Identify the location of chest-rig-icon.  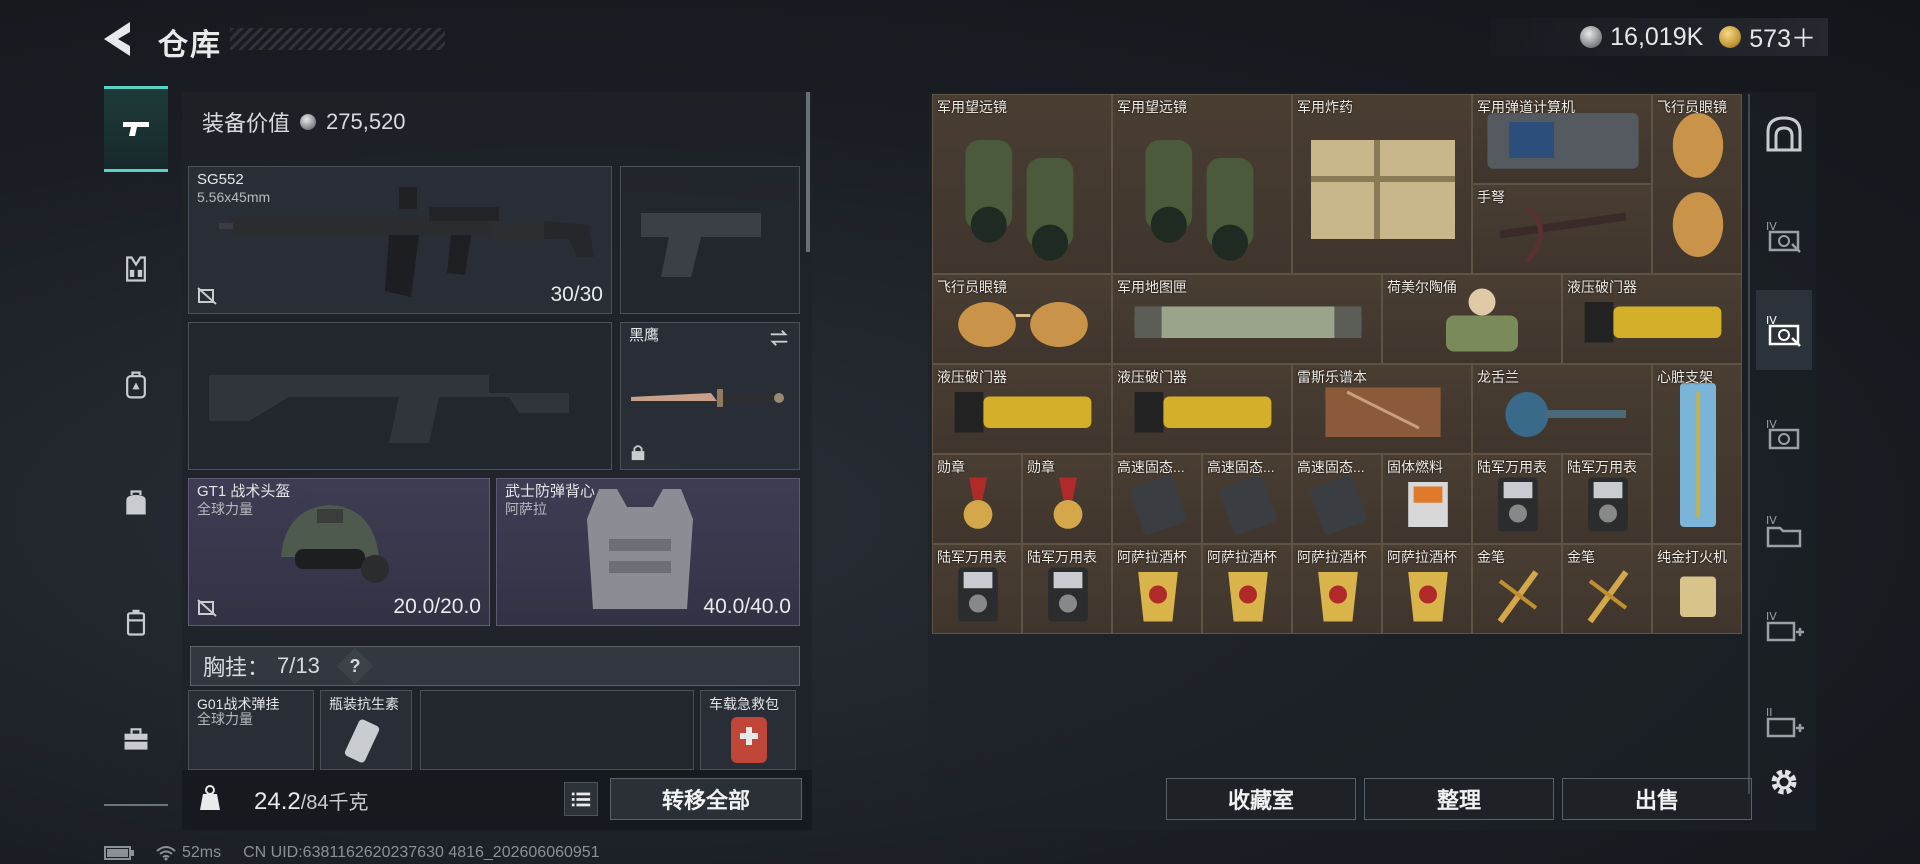
(136, 269).